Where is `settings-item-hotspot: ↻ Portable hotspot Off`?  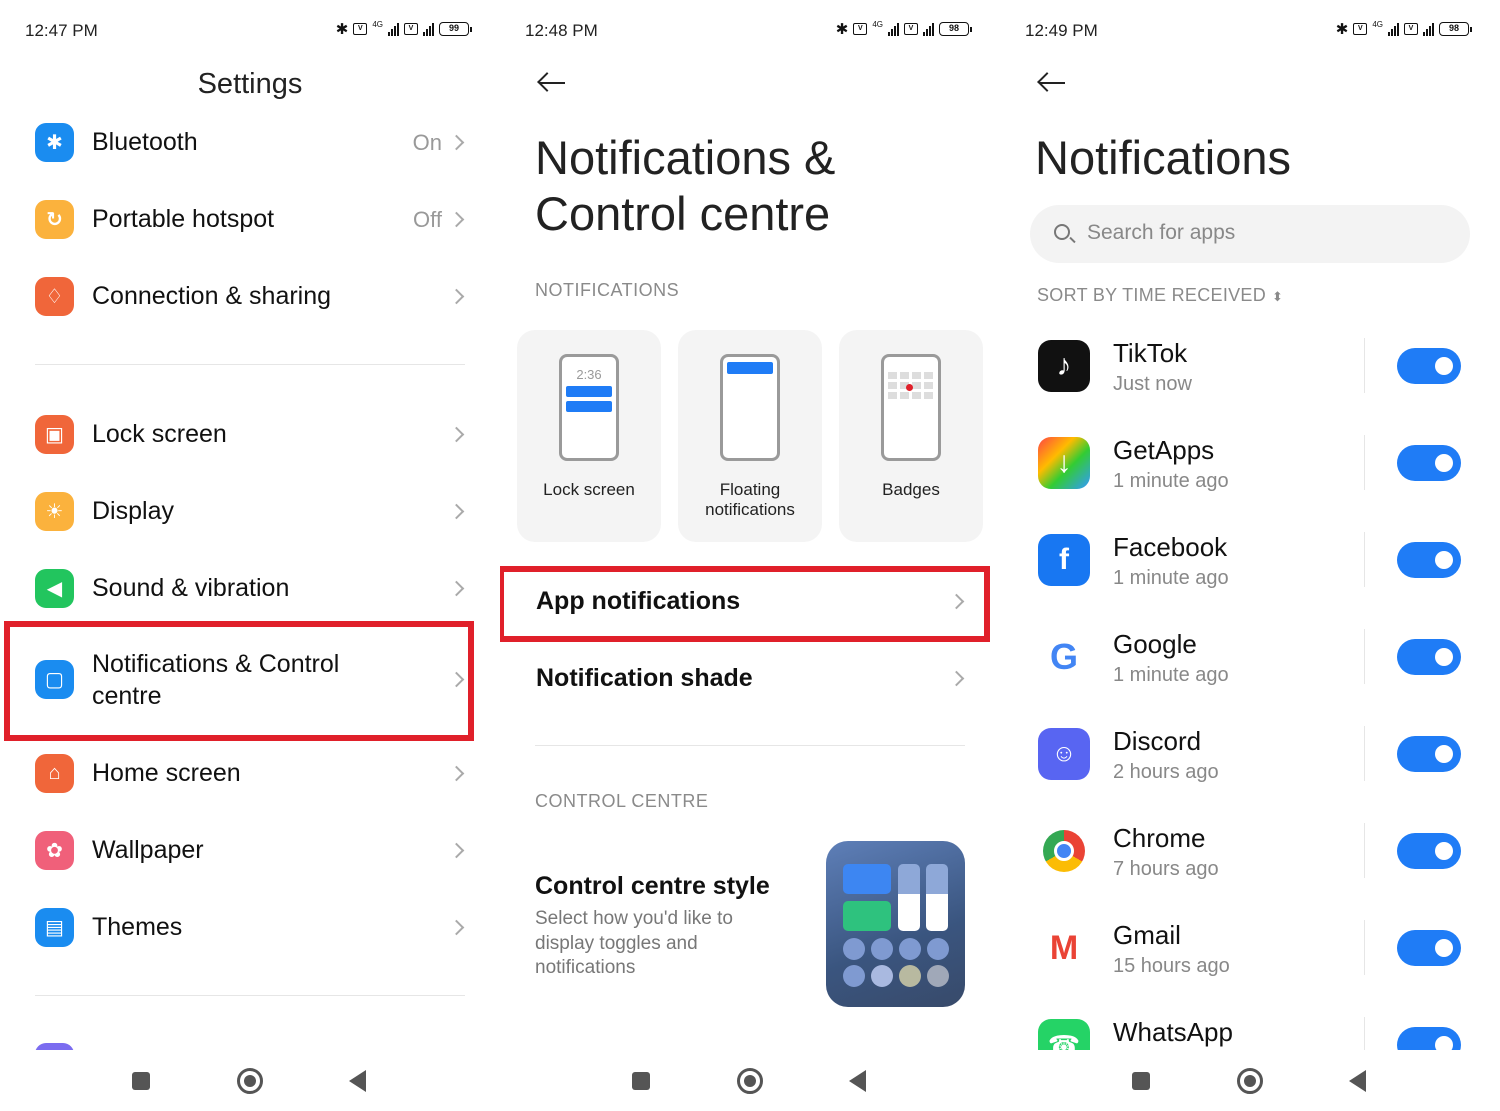
settings-item-hotspot: ↻ Portable hotspot Off is located at coordinates (250, 220).